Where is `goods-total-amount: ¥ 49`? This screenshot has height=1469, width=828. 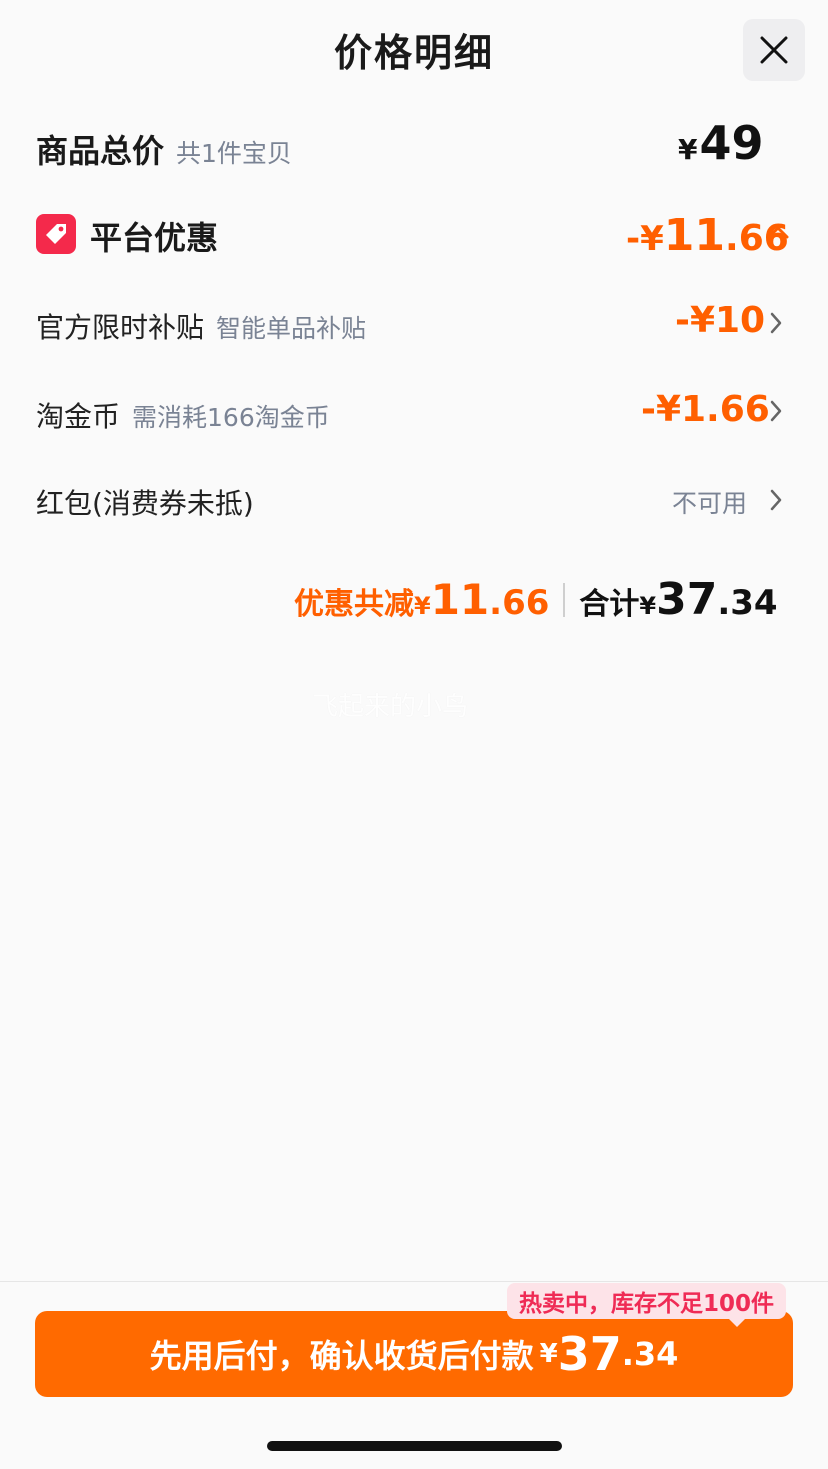 goods-total-amount: ¥ 49 is located at coordinates (721, 143).